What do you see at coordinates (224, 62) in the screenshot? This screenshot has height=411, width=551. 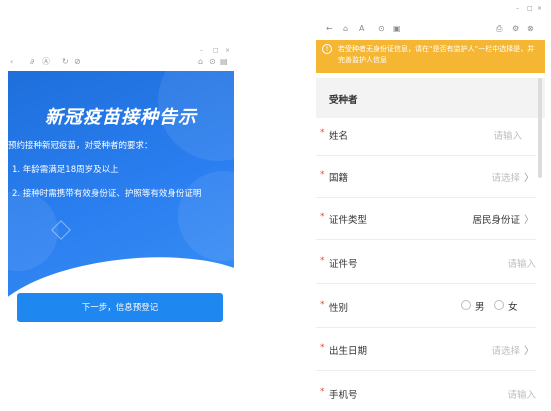 I see `more-icon: ▤` at bounding box center [224, 62].